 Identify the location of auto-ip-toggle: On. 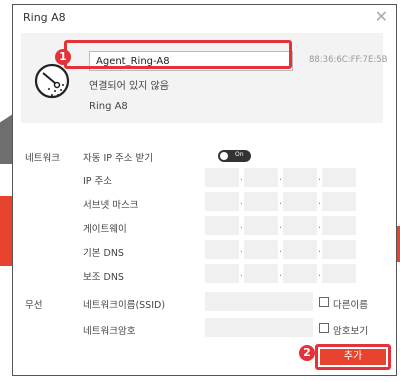
(234, 156).